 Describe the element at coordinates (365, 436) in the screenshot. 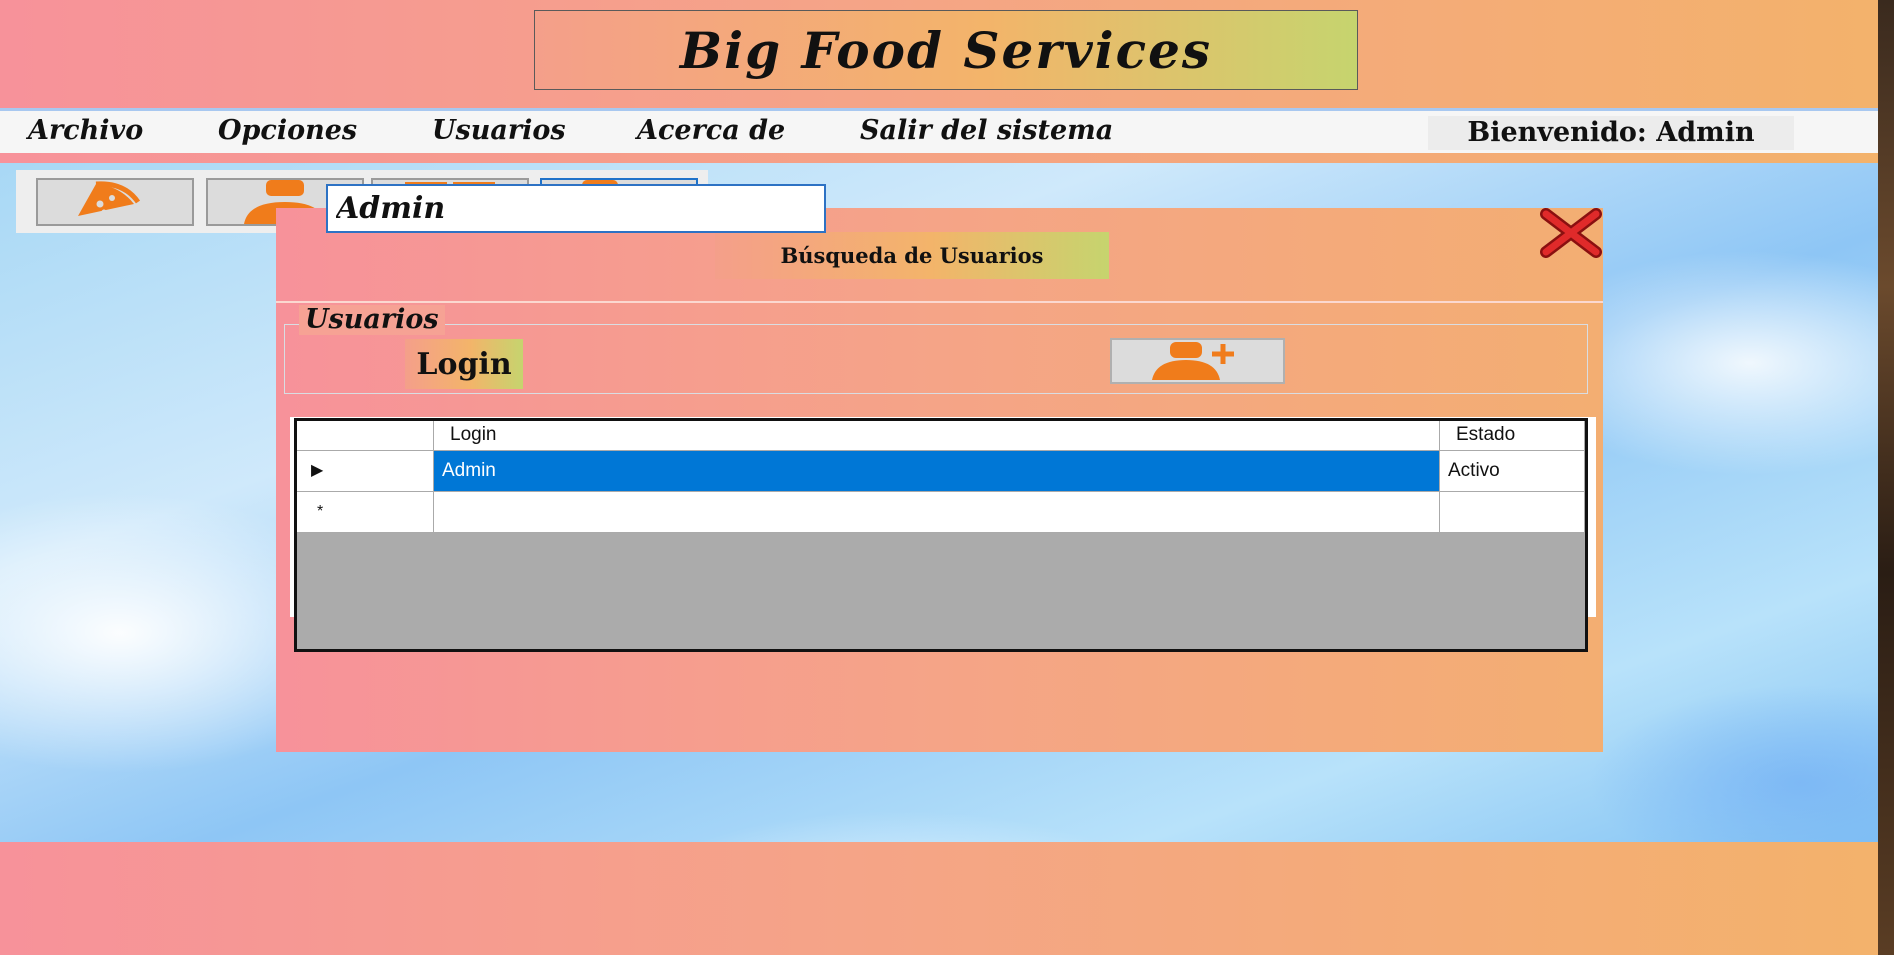

I see `row-header-corner` at that location.